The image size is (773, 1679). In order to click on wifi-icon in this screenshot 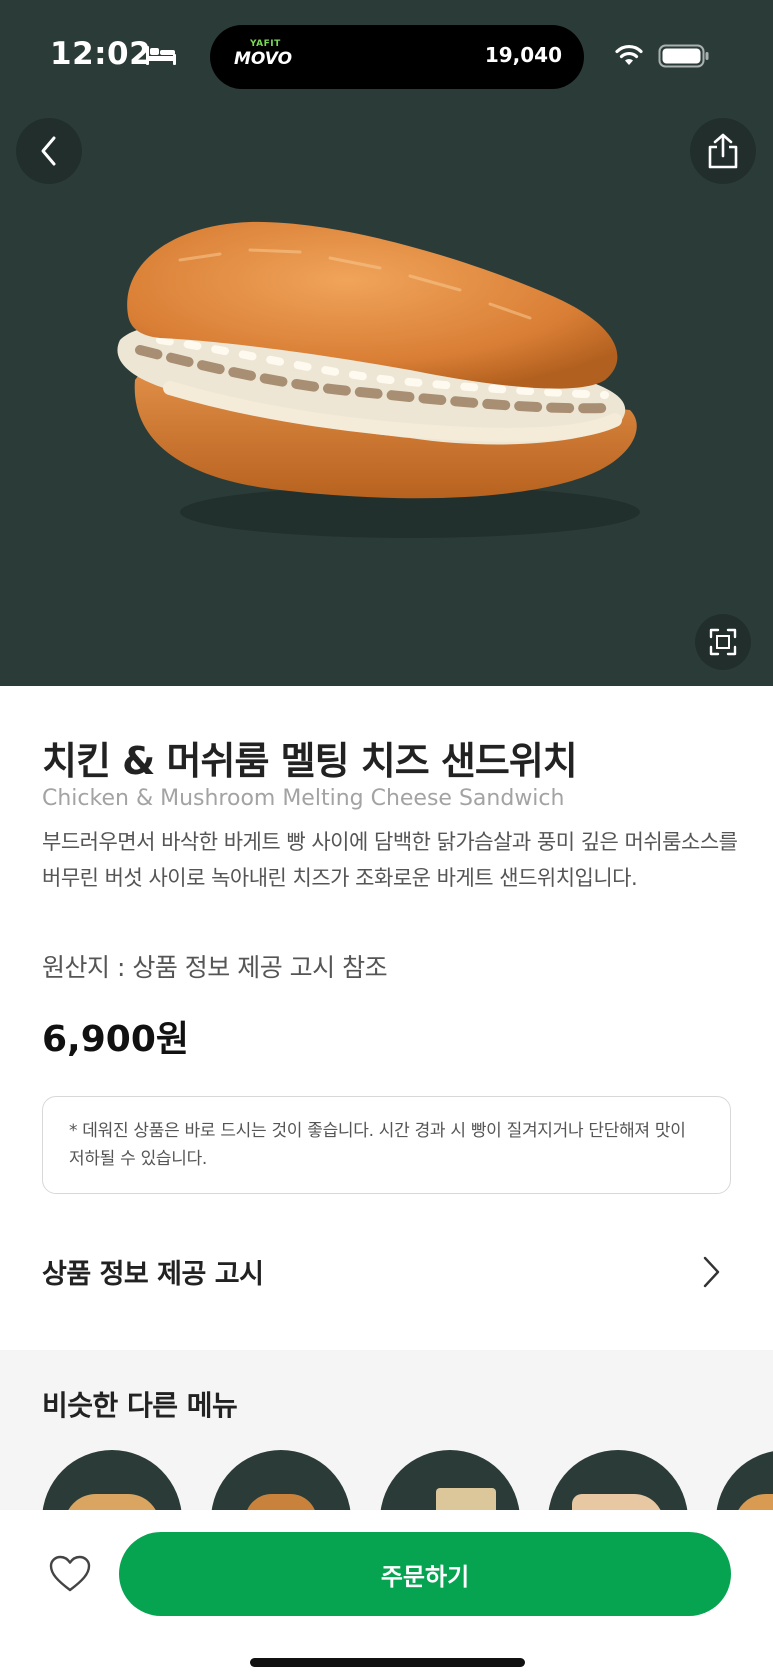, I will do `click(629, 54)`.